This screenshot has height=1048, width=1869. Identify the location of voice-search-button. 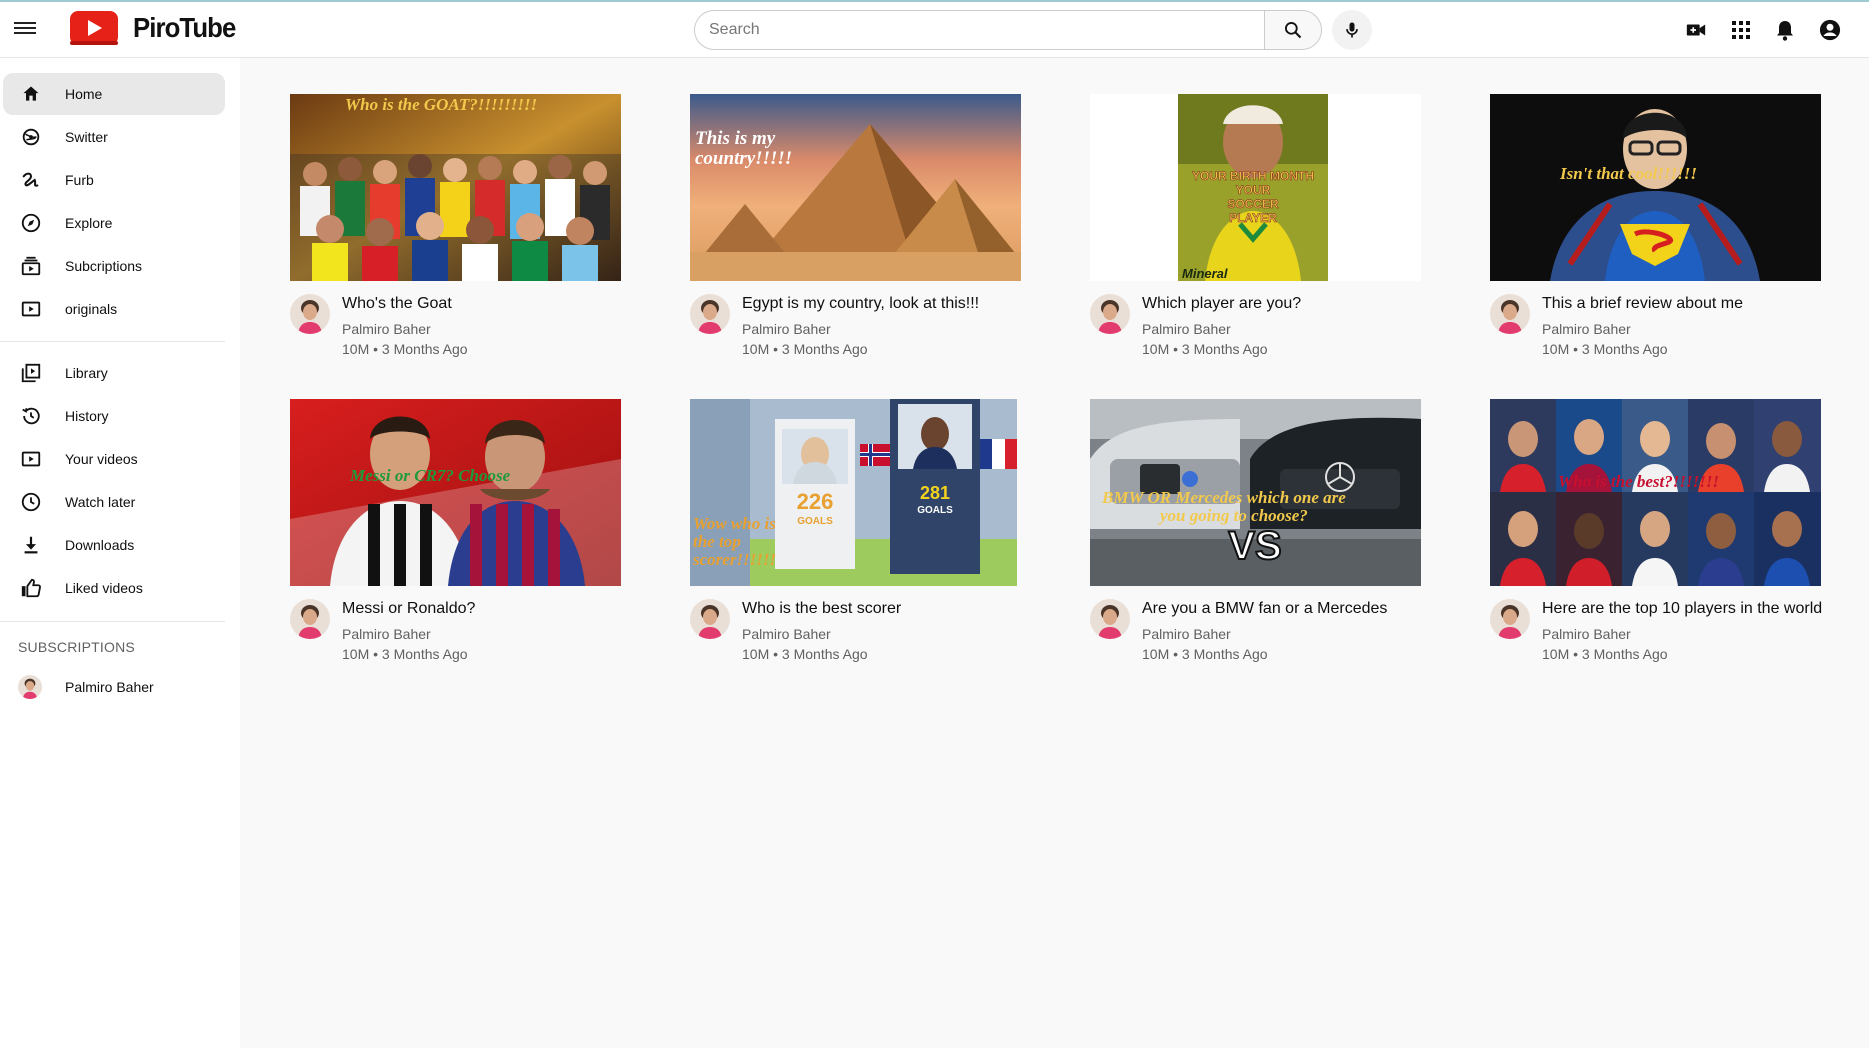
(1352, 30).